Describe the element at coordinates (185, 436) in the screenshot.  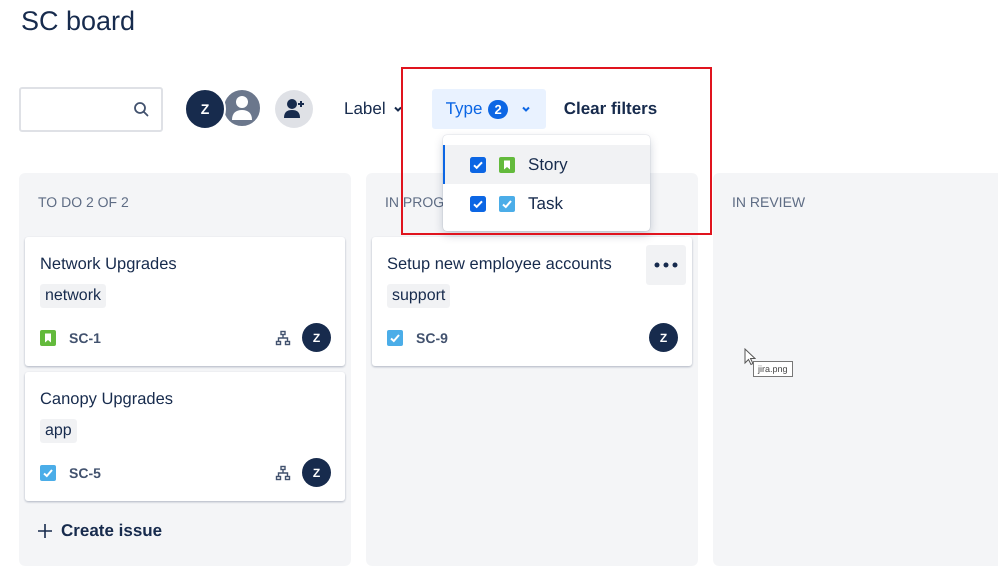
I see `issue-card: Canopy Upgrades app SC-5 Z` at that location.